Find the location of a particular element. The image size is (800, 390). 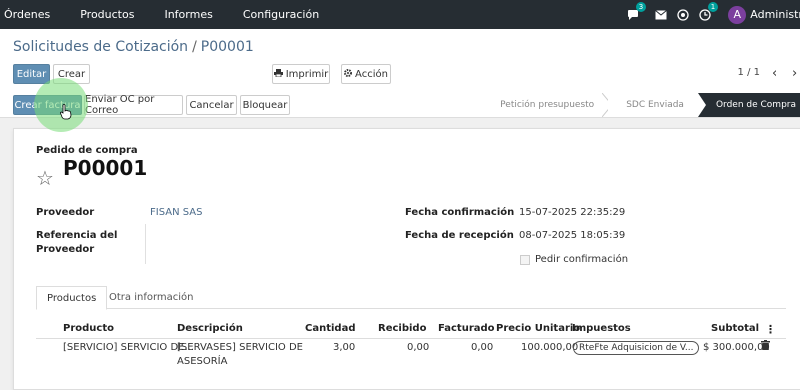

lock-button: Bloquear is located at coordinates (265, 105).